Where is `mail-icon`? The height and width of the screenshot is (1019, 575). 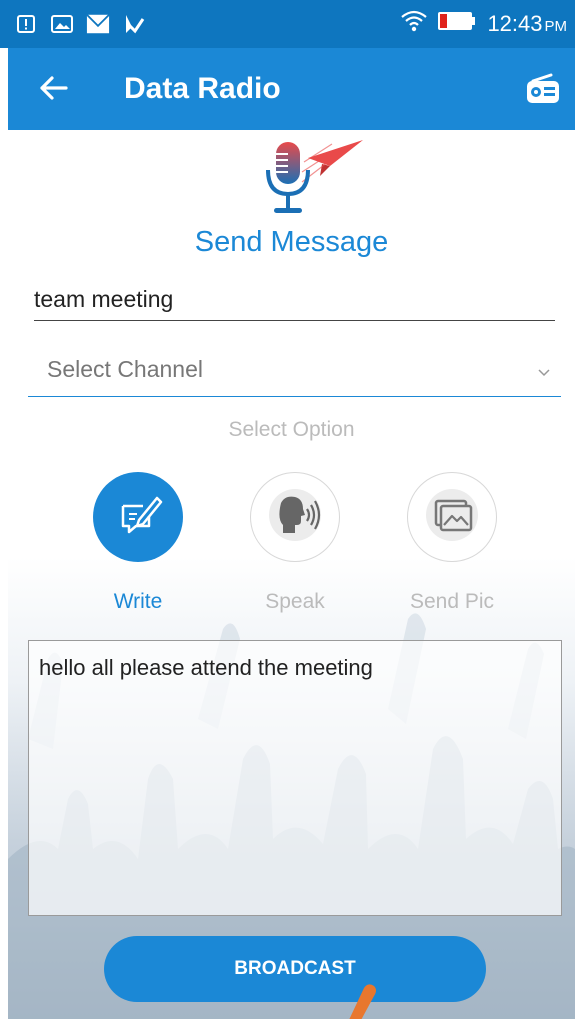
mail-icon is located at coordinates (98, 24).